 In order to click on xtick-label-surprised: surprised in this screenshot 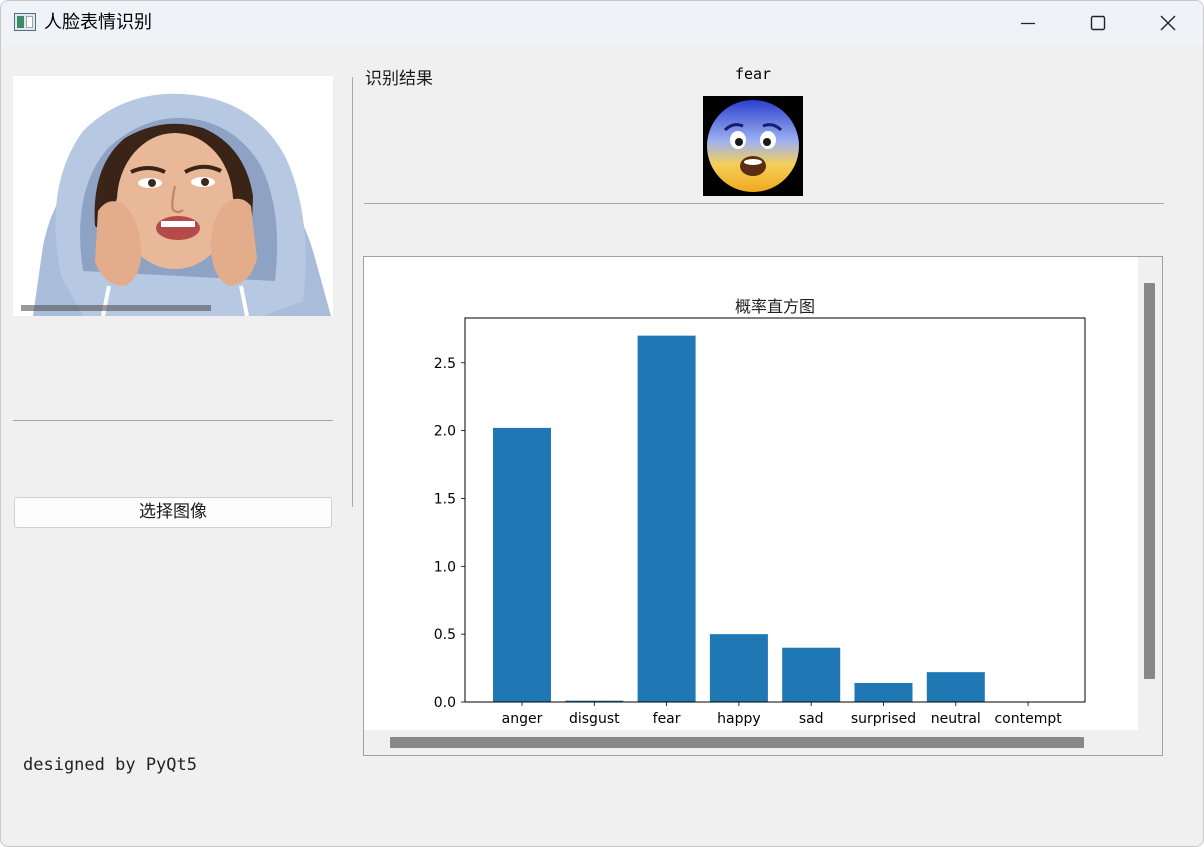, I will do `click(883, 719)`.